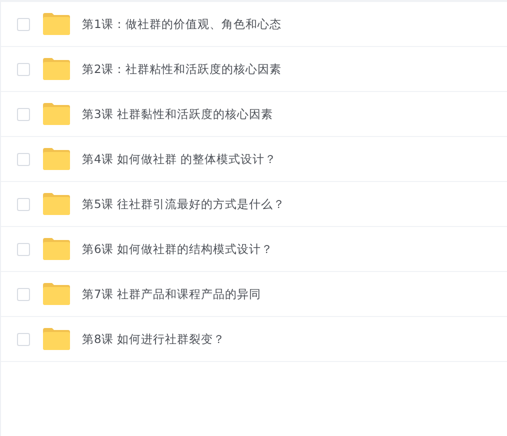 The image size is (507, 436). I want to click on folder-name: 第5课 往社群引流最好的方式是什么？, so click(183, 204).